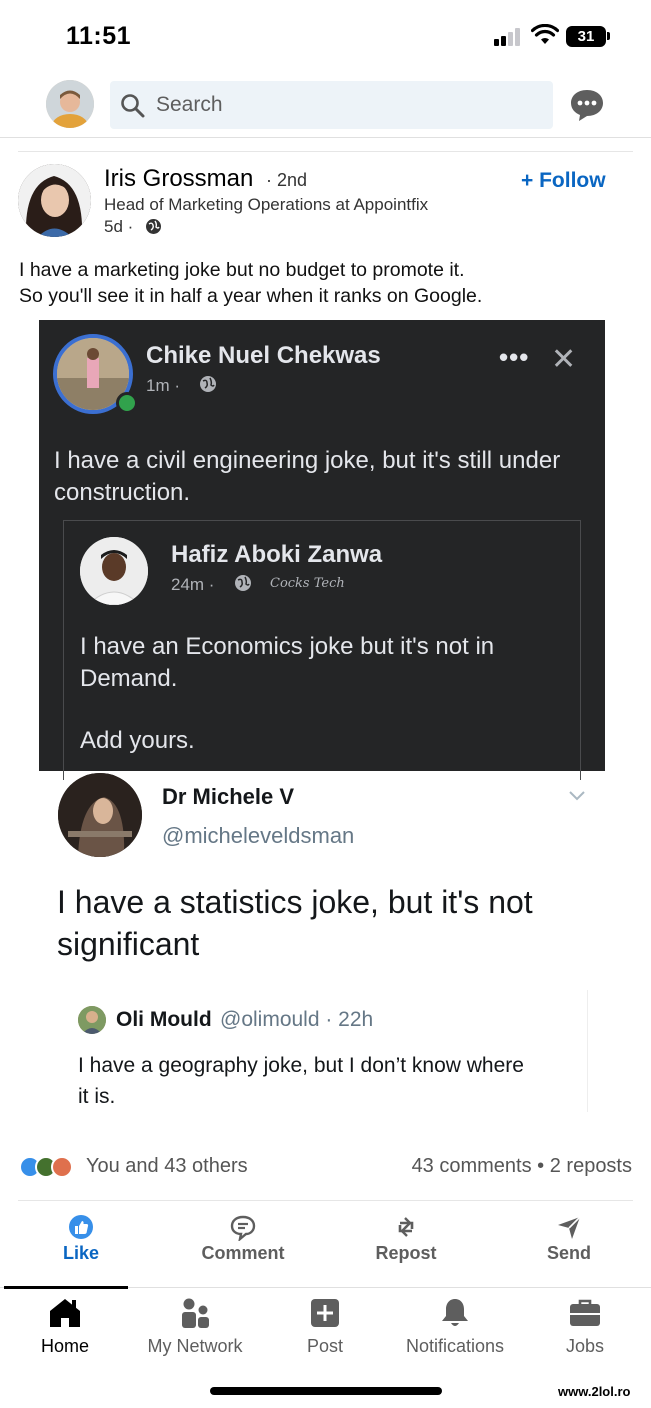 The width and height of the screenshot is (651, 1408). Describe the element at coordinates (346, 105) in the screenshot. I see `search-input` at that location.